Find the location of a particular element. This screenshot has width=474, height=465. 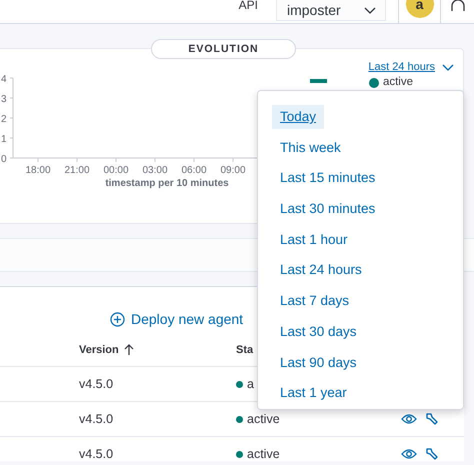

menu-item: Last 7 days is located at coordinates (315, 301).